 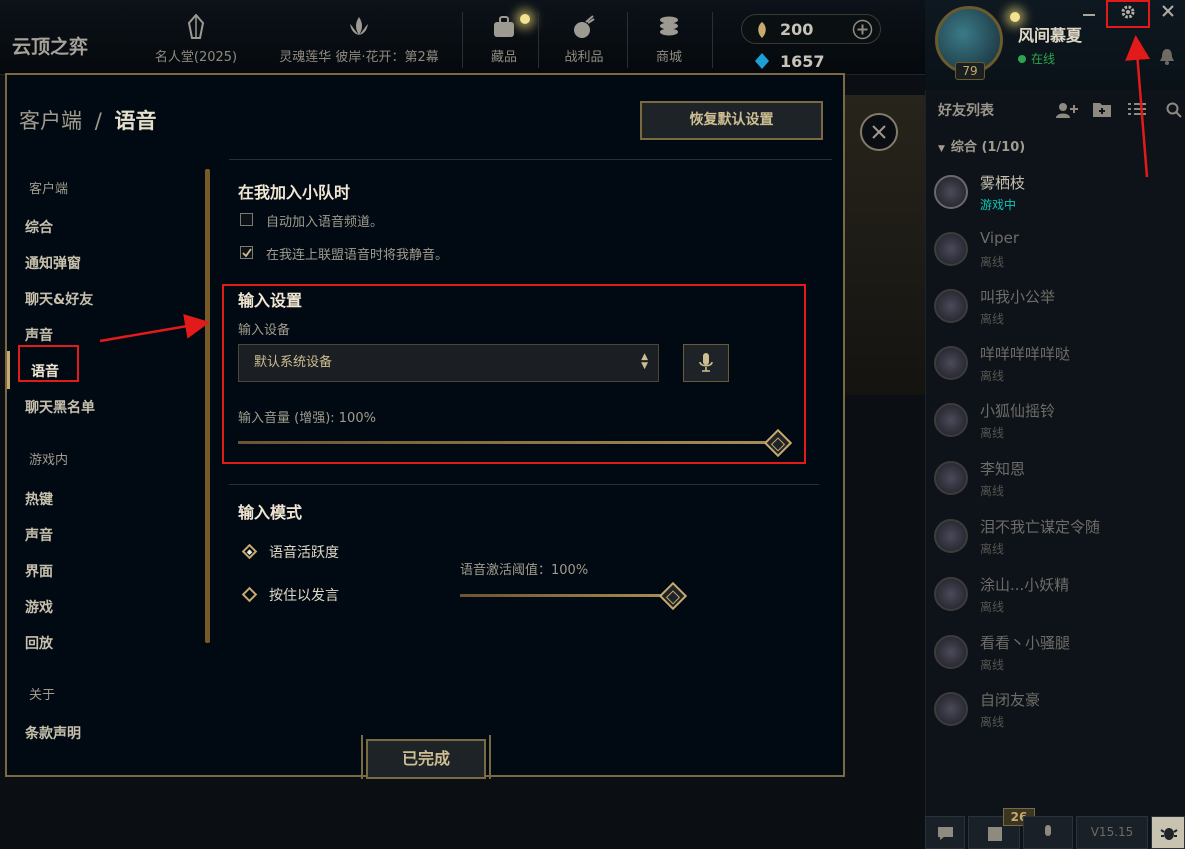 I want to click on chat-button, so click(x=945, y=832).